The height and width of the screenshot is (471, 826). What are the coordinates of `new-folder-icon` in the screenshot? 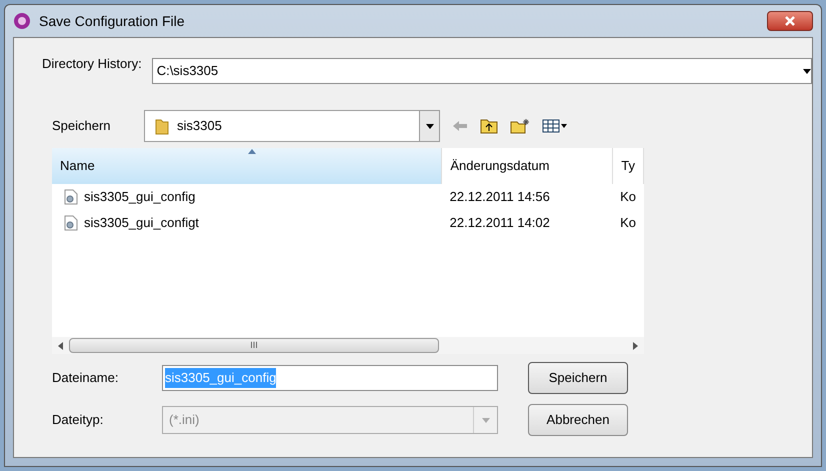 It's located at (520, 126).